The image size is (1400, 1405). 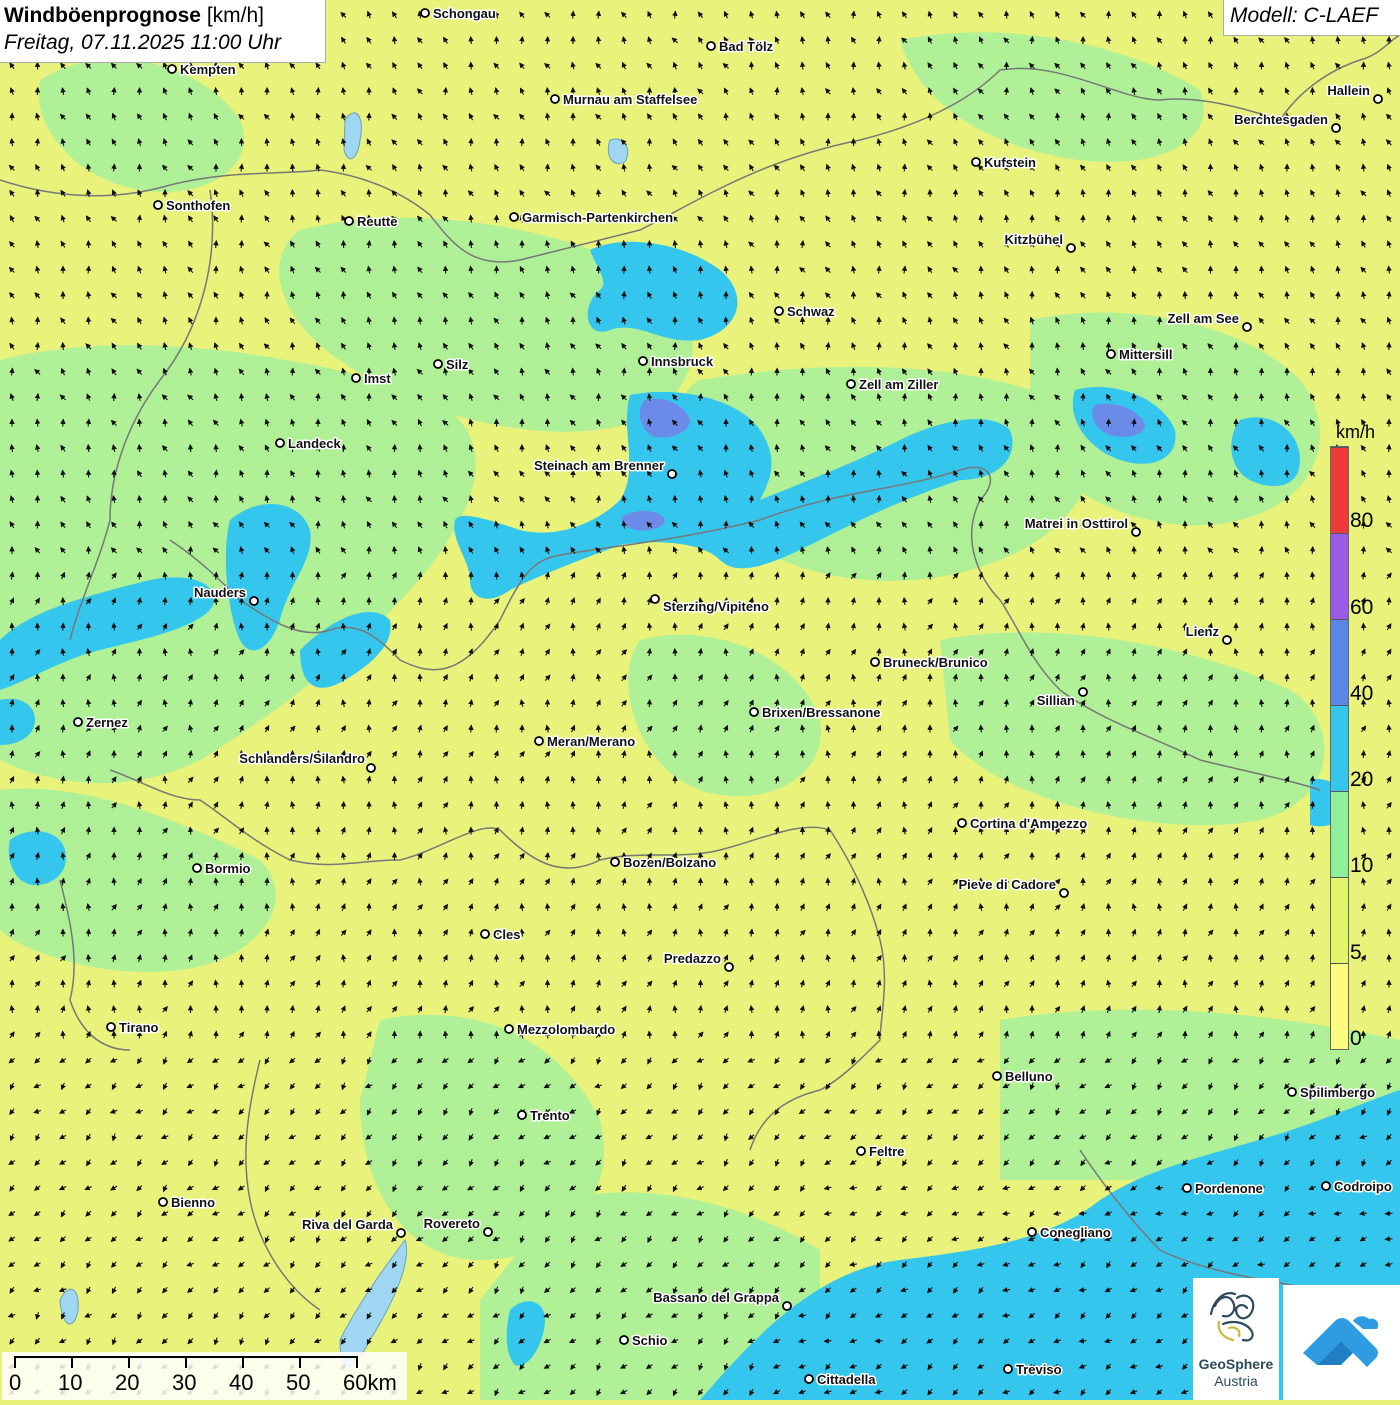 What do you see at coordinates (1056, 700) in the screenshot?
I see `city-label: Sillian` at bounding box center [1056, 700].